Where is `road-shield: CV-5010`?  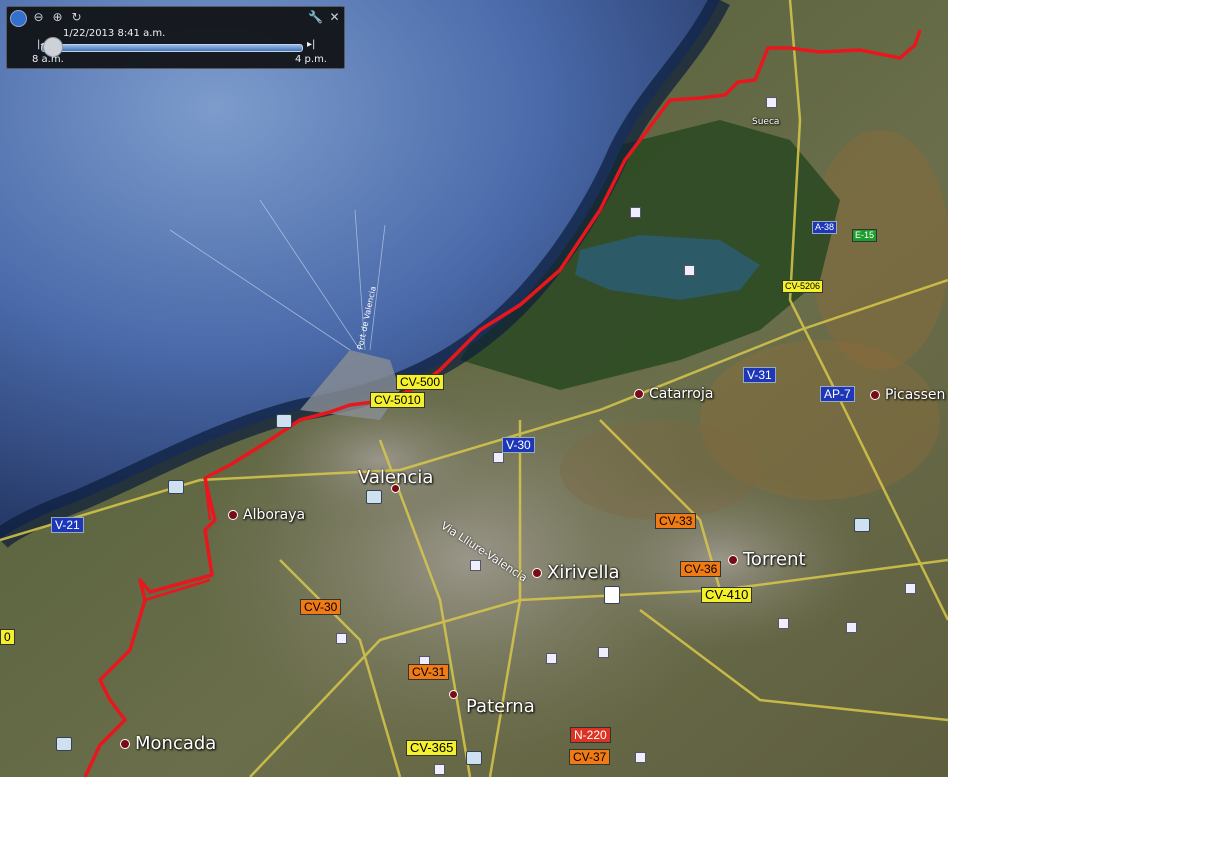
road-shield: CV-5010 is located at coordinates (397, 400).